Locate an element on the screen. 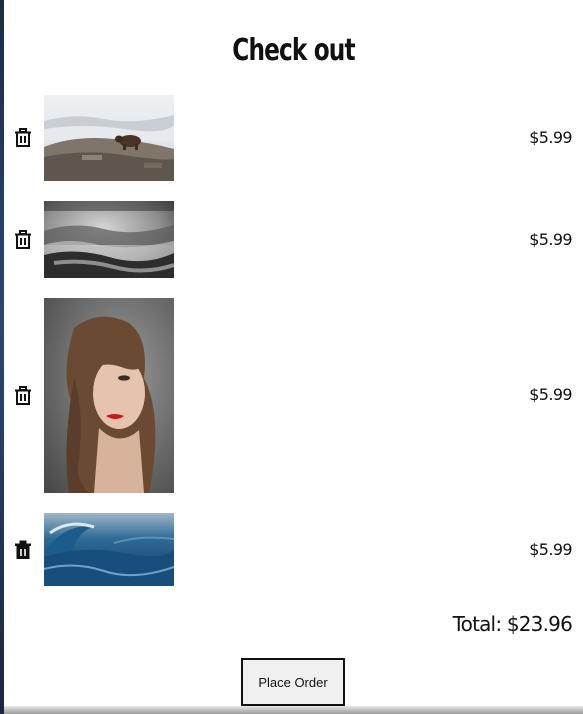 This screenshot has width=583, height=714. product-image-ocean-wave is located at coordinates (109, 549).